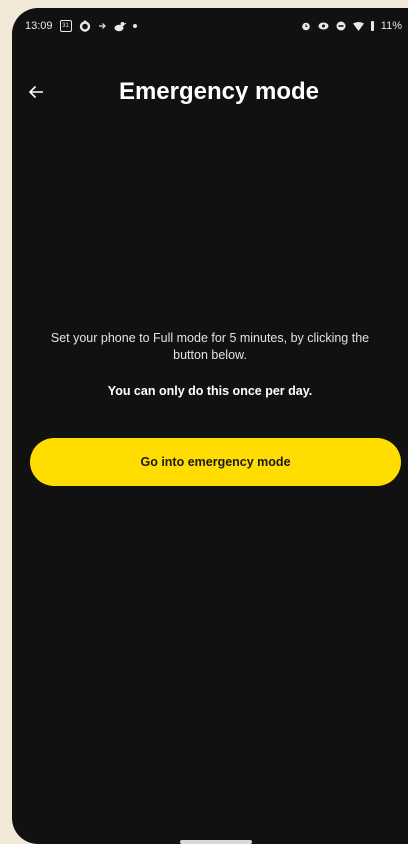  What do you see at coordinates (102, 26) in the screenshot?
I see `arrow-icon` at bounding box center [102, 26].